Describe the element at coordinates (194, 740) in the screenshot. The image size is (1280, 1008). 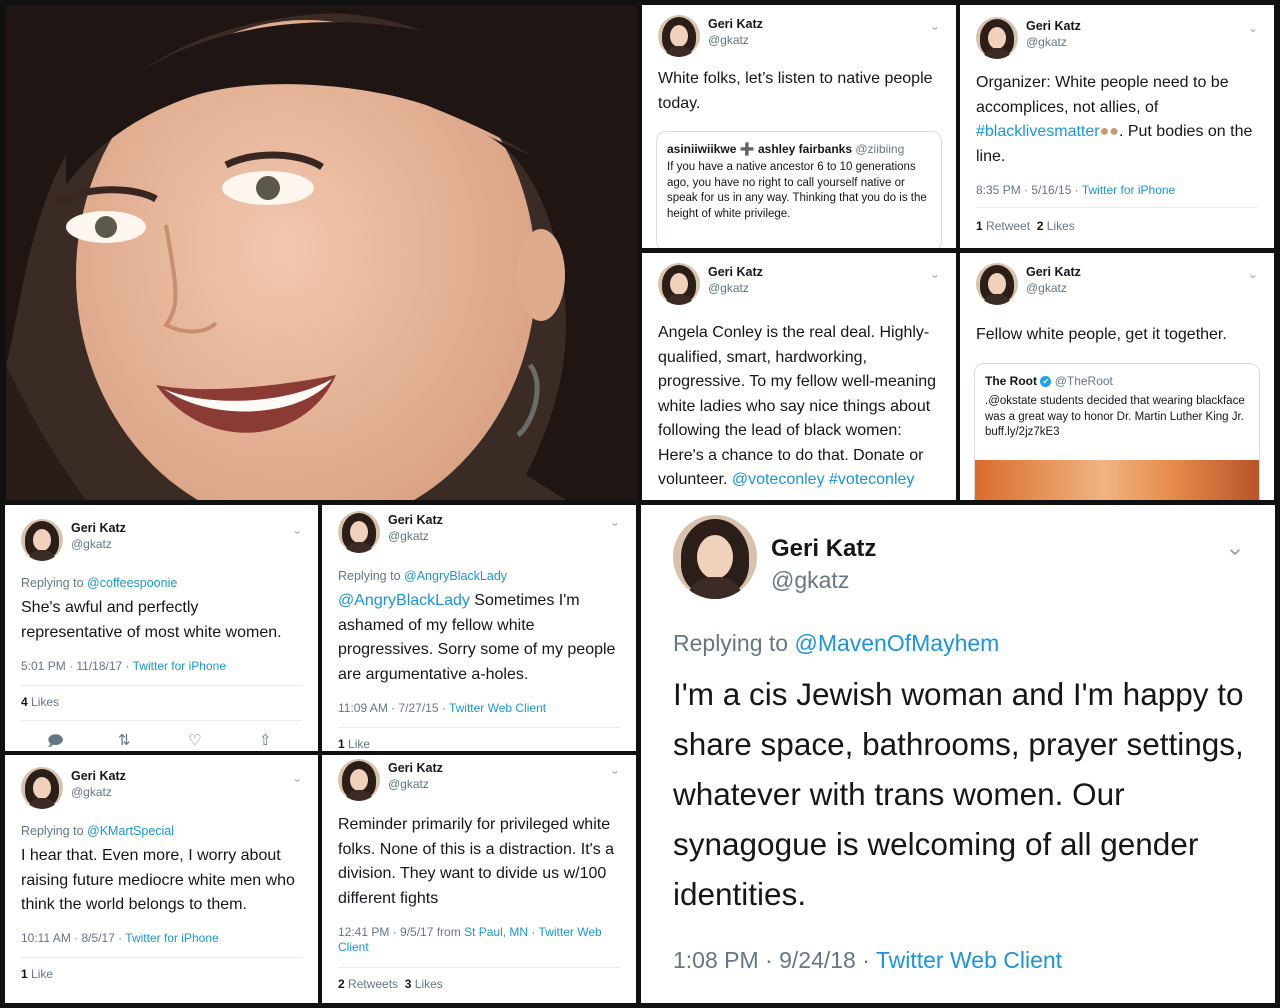
I see `heart-icon: ♡` at that location.